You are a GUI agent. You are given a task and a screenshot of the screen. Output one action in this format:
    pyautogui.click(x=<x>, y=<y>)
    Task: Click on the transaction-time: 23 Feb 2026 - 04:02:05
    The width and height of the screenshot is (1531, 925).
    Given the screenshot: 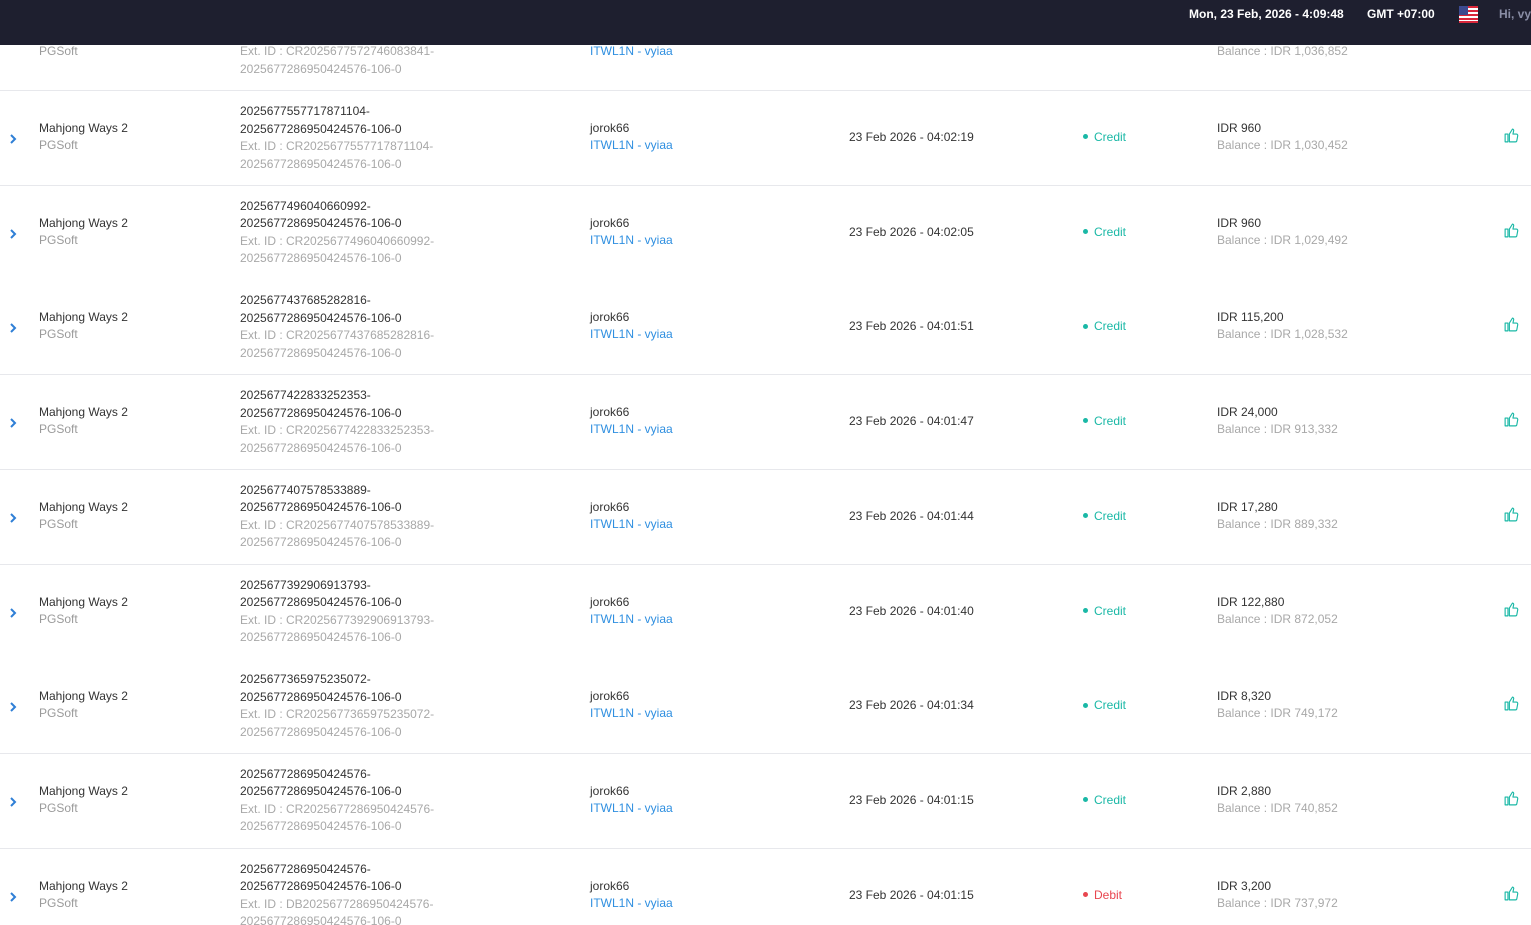 What is the action you would take?
    pyautogui.click(x=911, y=231)
    